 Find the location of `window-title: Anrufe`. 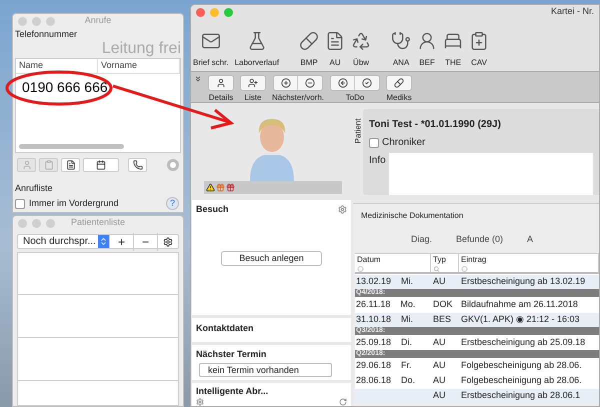

window-title: Anrufe is located at coordinates (98, 21).